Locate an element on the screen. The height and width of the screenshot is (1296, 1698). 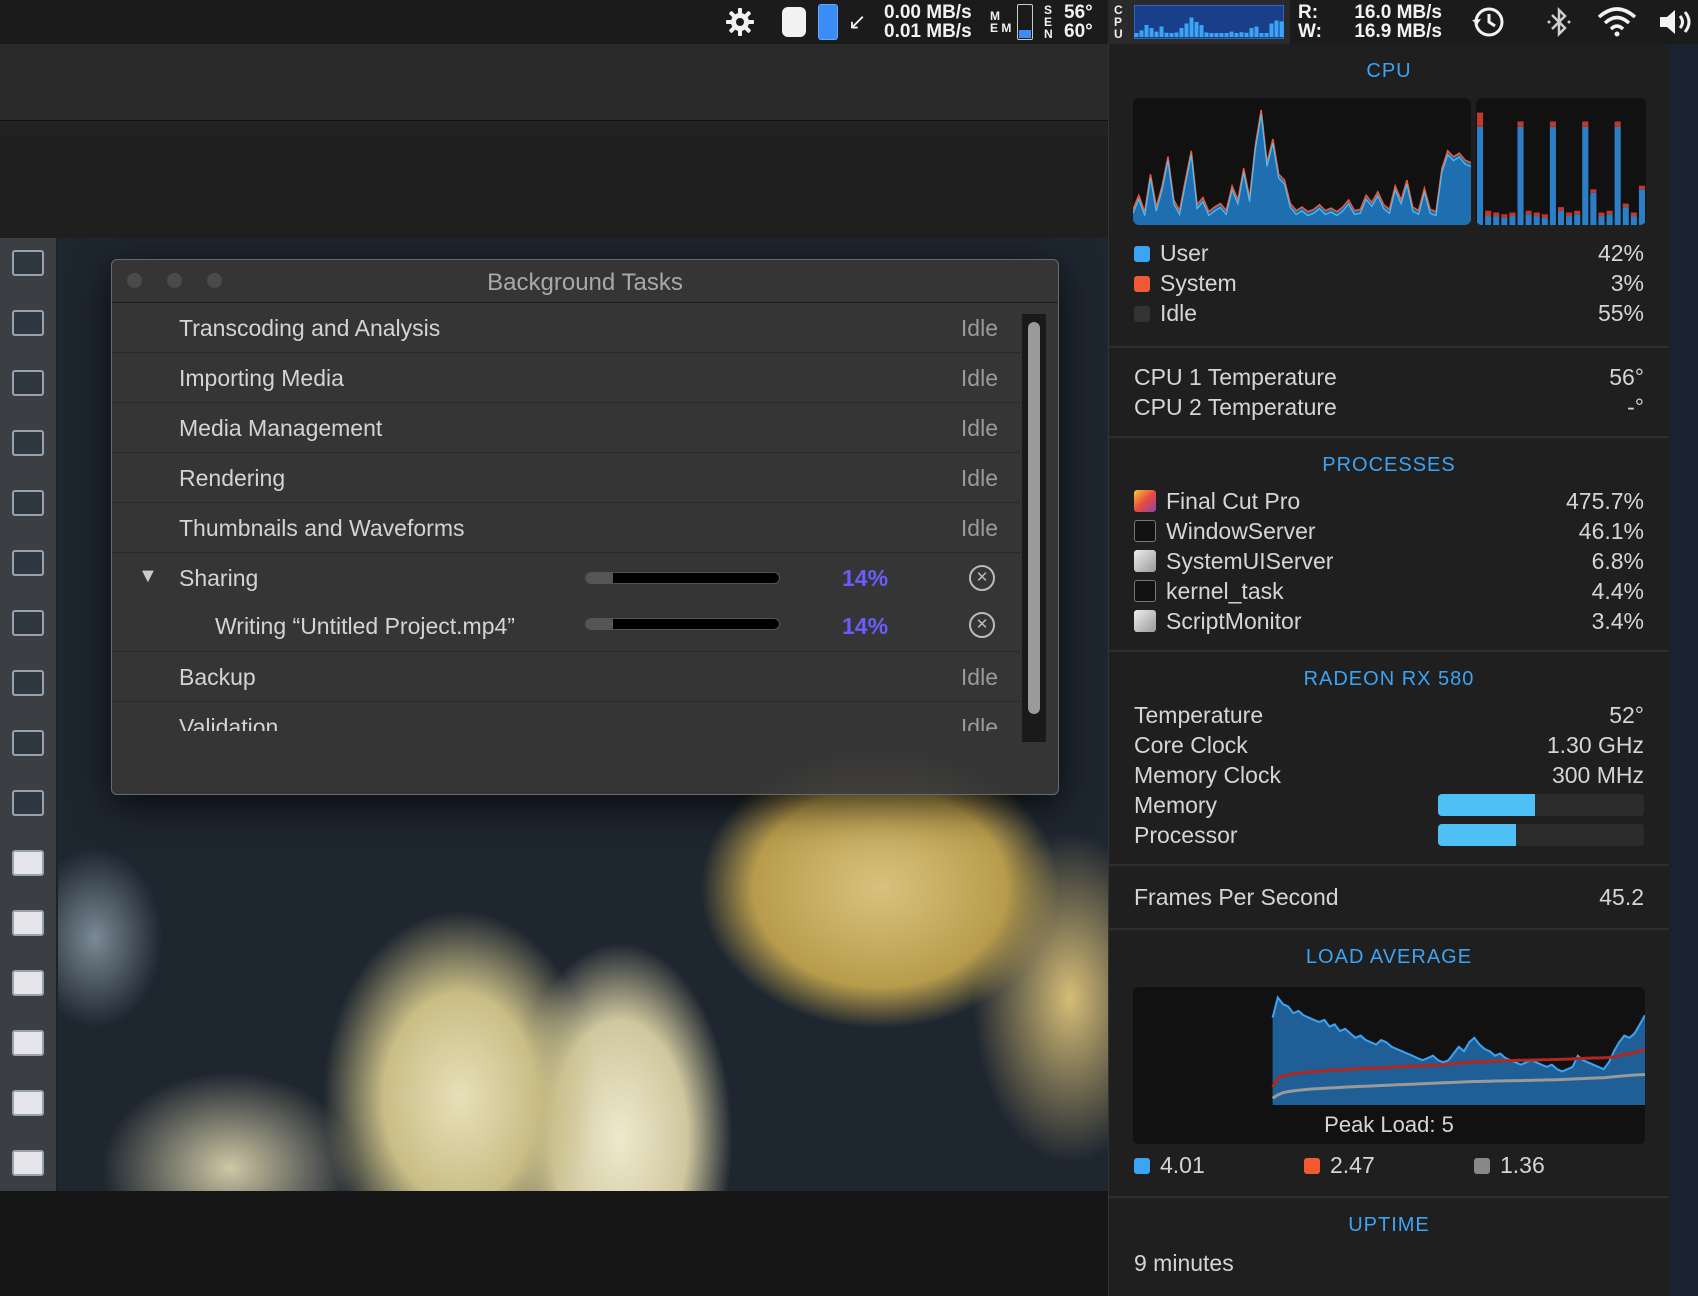
cpu-temp-1-value: 56° is located at coordinates (1626, 376).